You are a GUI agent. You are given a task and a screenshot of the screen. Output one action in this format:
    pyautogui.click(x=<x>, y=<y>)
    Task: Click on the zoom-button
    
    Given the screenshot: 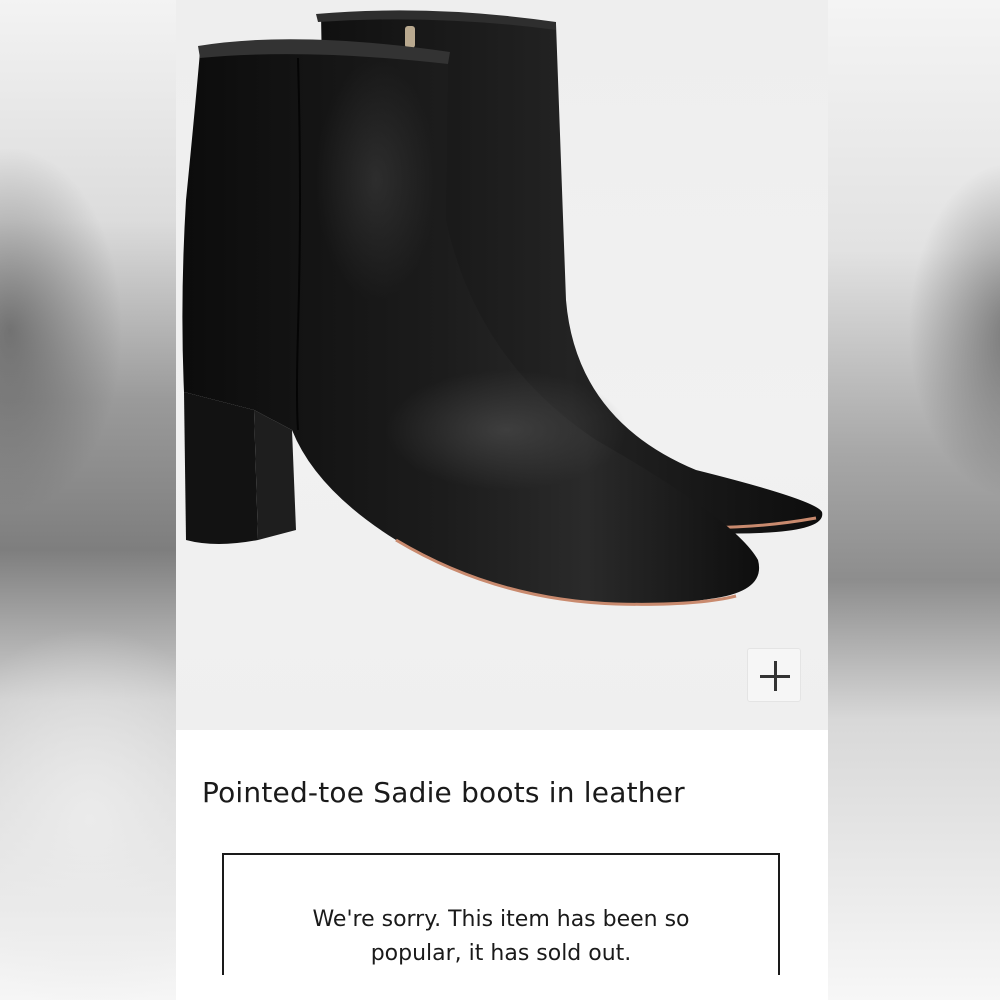 What is the action you would take?
    pyautogui.click(x=774, y=675)
    